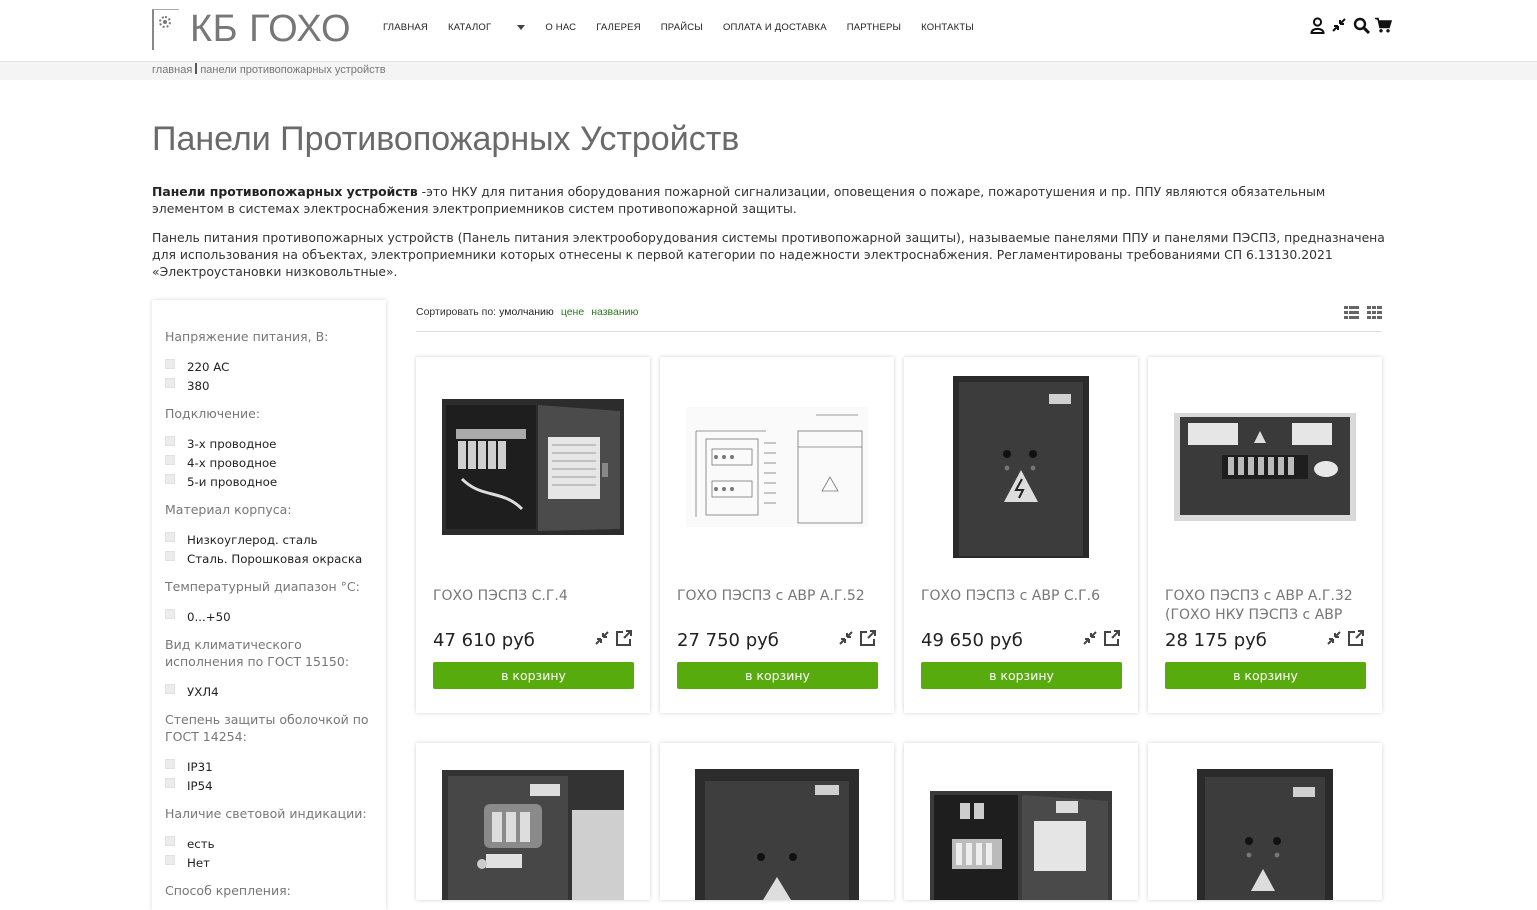  What do you see at coordinates (484, 640) in the screenshot?
I see `product-price: 47 610 руб` at bounding box center [484, 640].